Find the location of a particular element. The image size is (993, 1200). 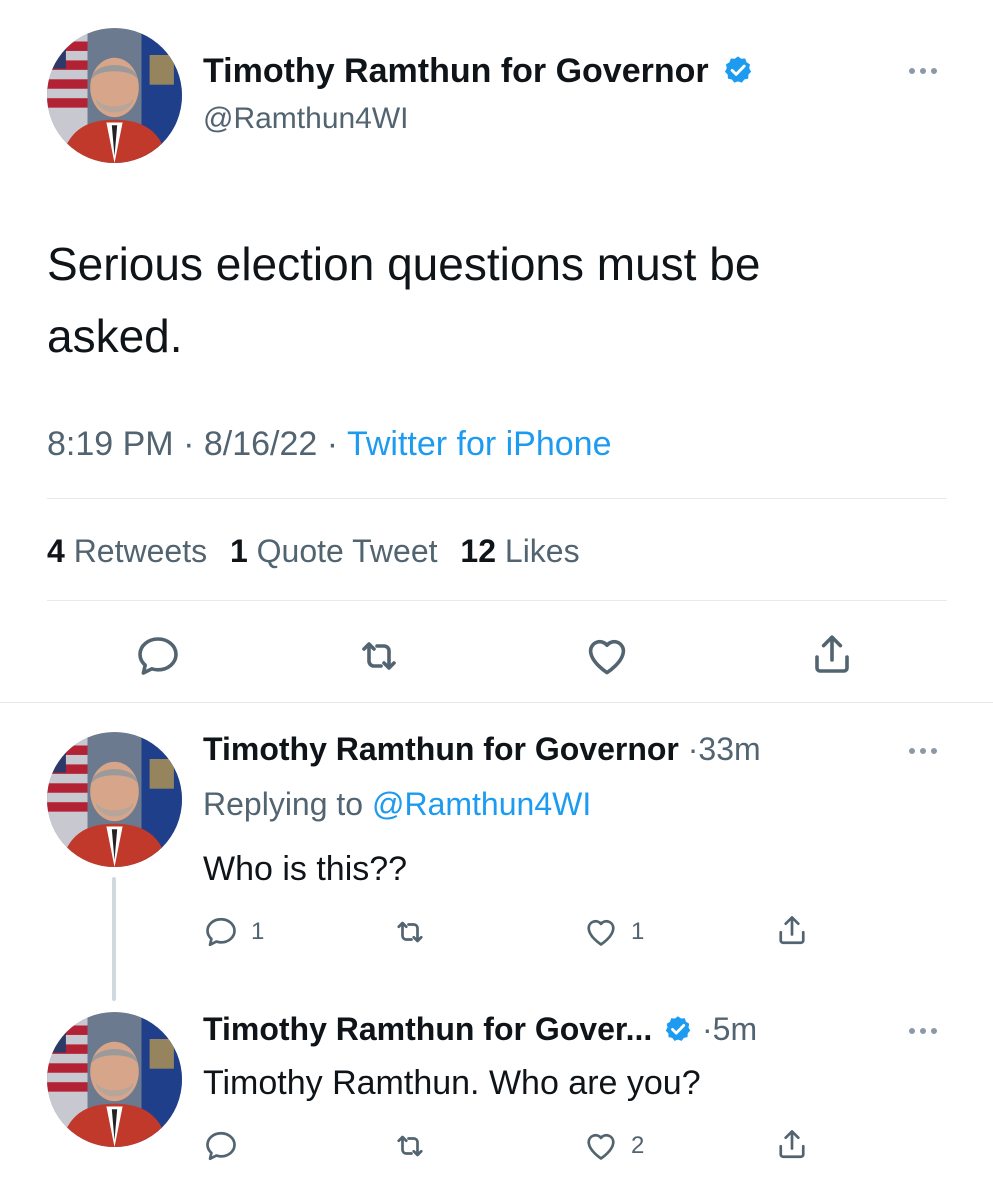

reply-button: 1 is located at coordinates (233, 932).